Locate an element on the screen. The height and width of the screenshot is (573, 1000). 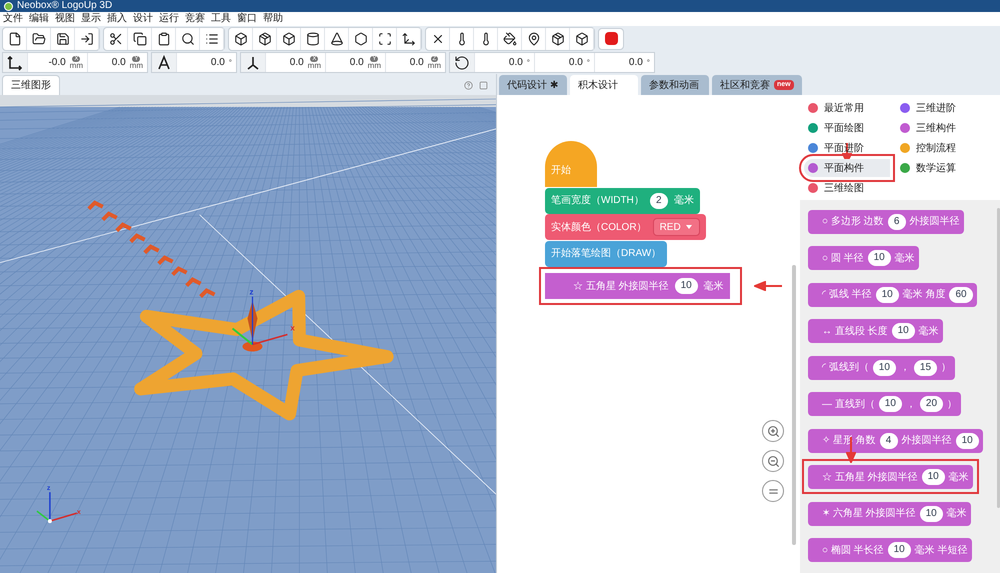
cone-icon is located at coordinates (337, 39).